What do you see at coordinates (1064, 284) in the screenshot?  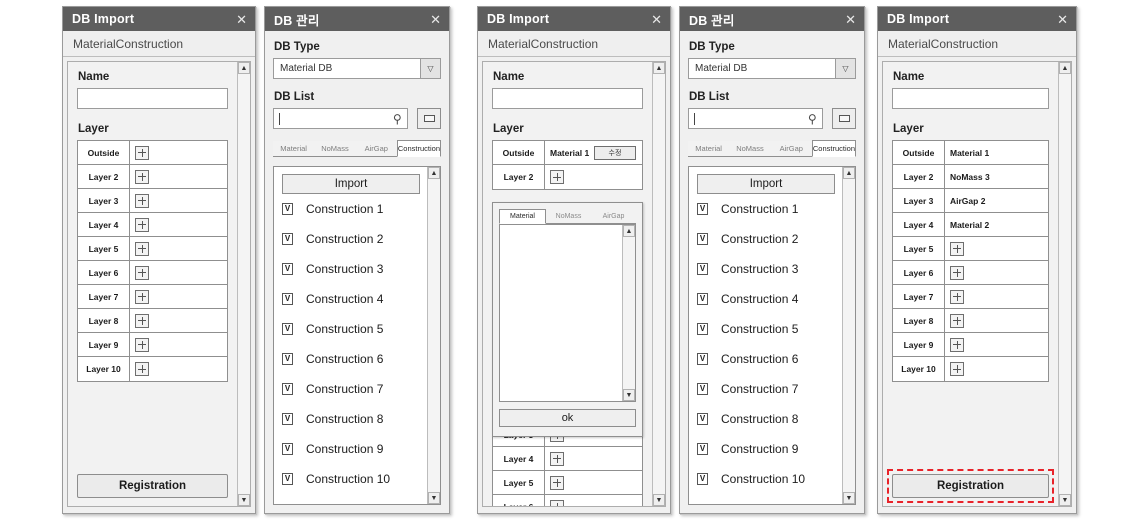 I see `vertical-scrollbar: ▲ ▼` at bounding box center [1064, 284].